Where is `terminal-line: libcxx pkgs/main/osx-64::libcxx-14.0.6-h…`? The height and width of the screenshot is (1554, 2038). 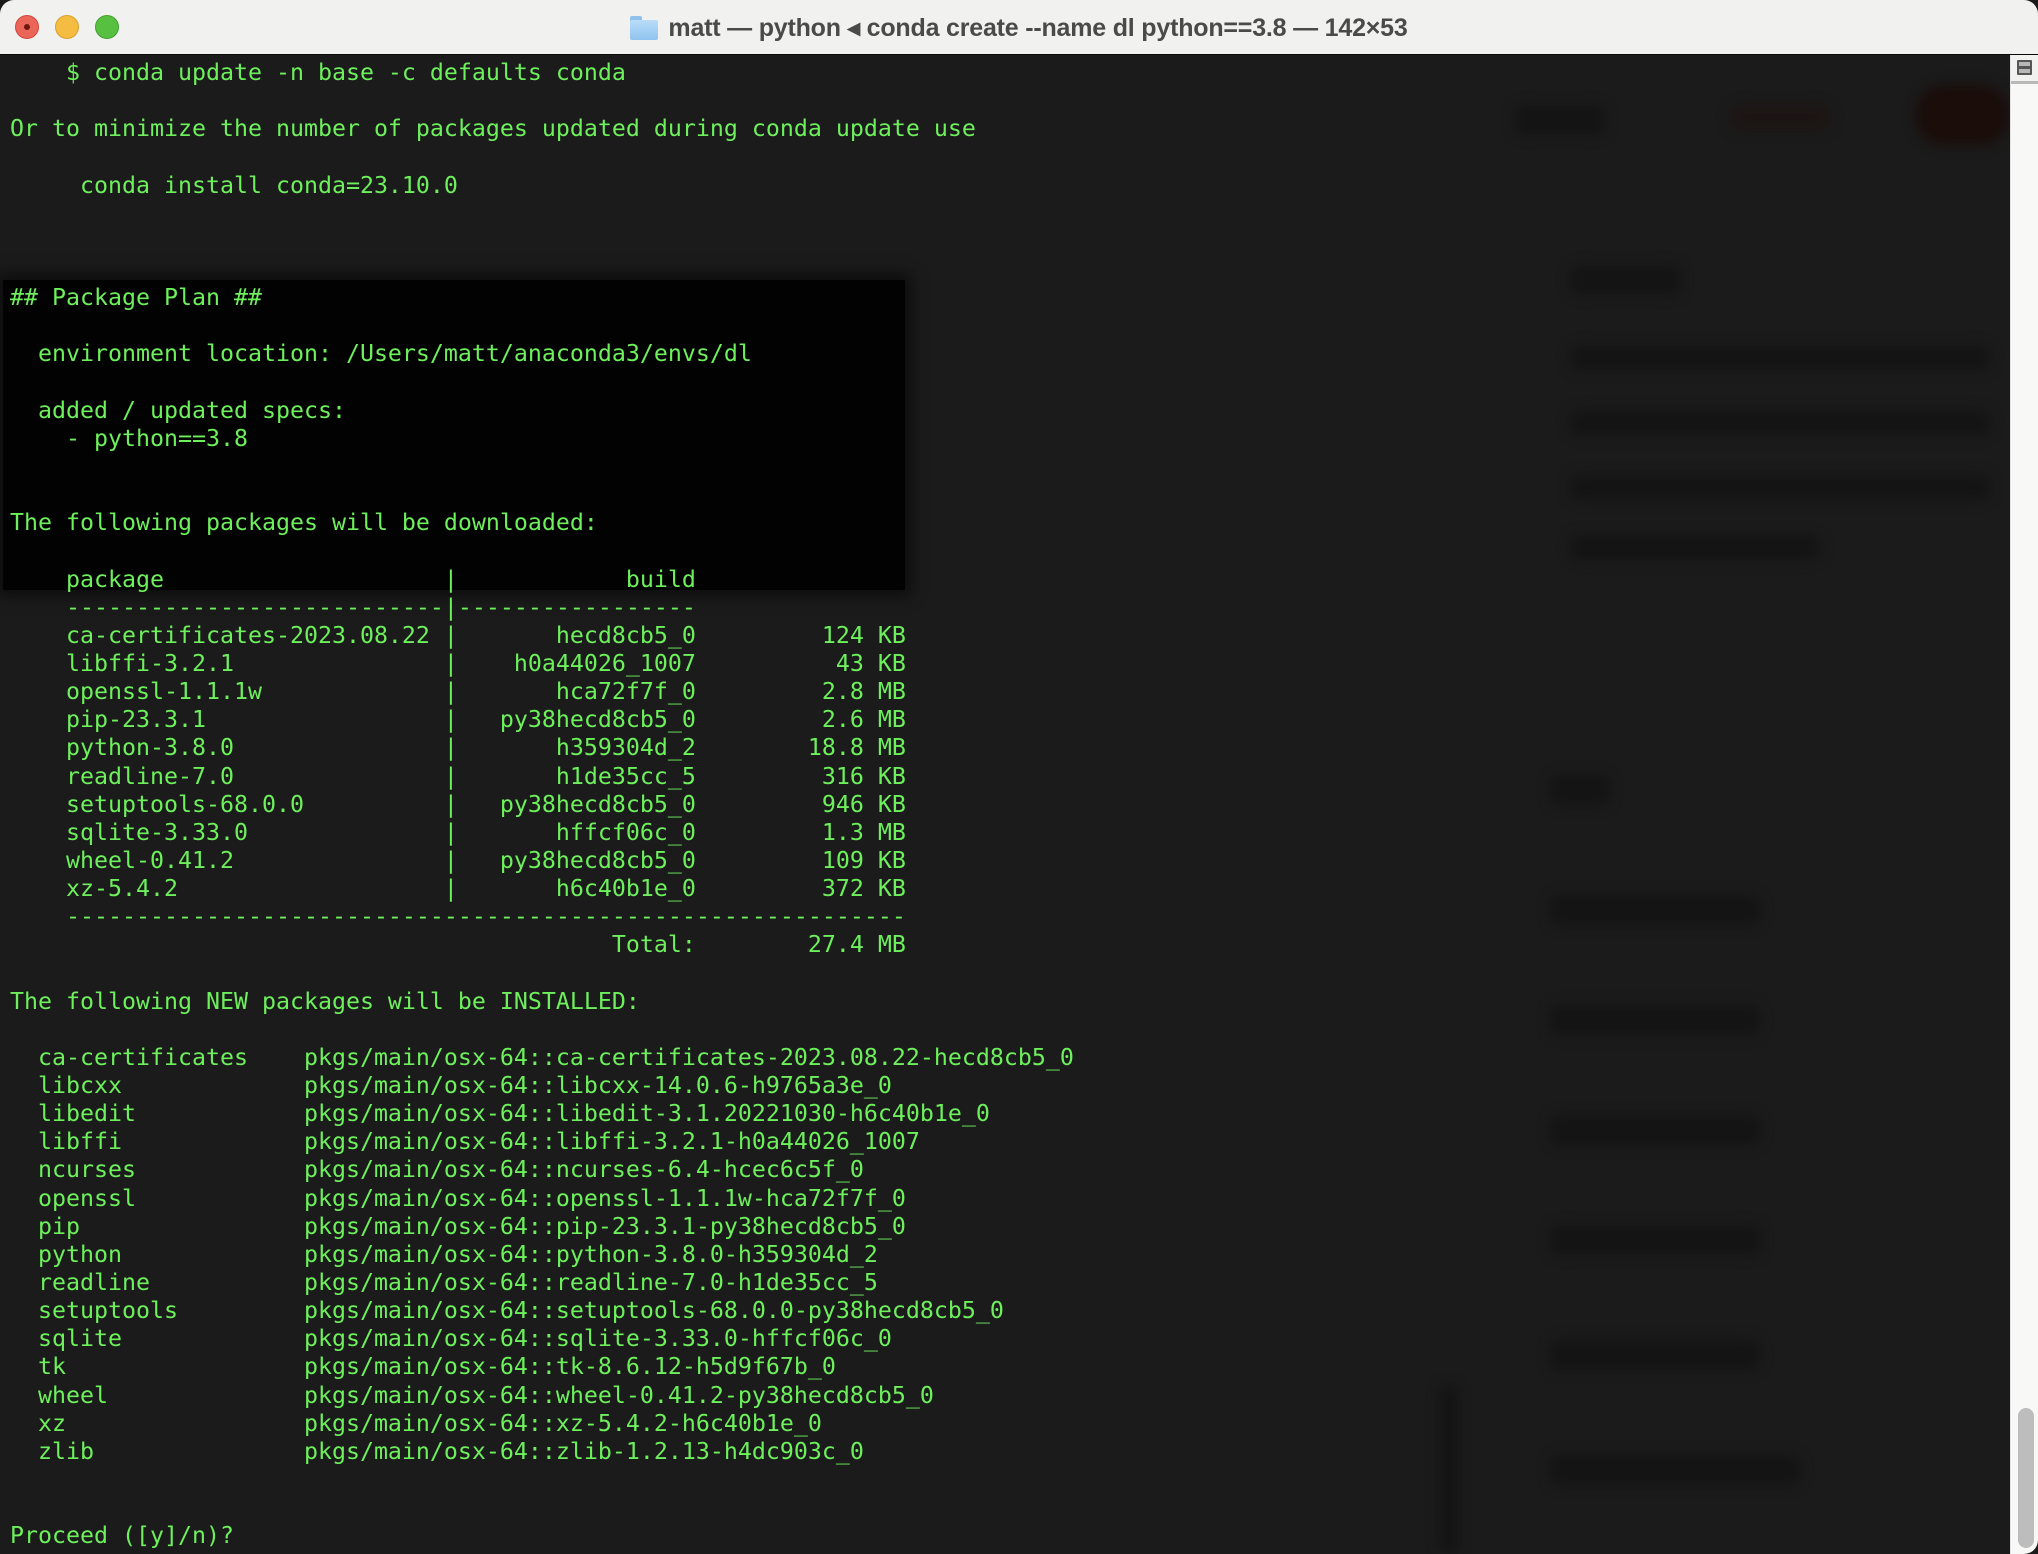
terminal-line: libcxx pkgs/main/osx-64::libcxx-14.0.6-h… is located at coordinates (451, 1086).